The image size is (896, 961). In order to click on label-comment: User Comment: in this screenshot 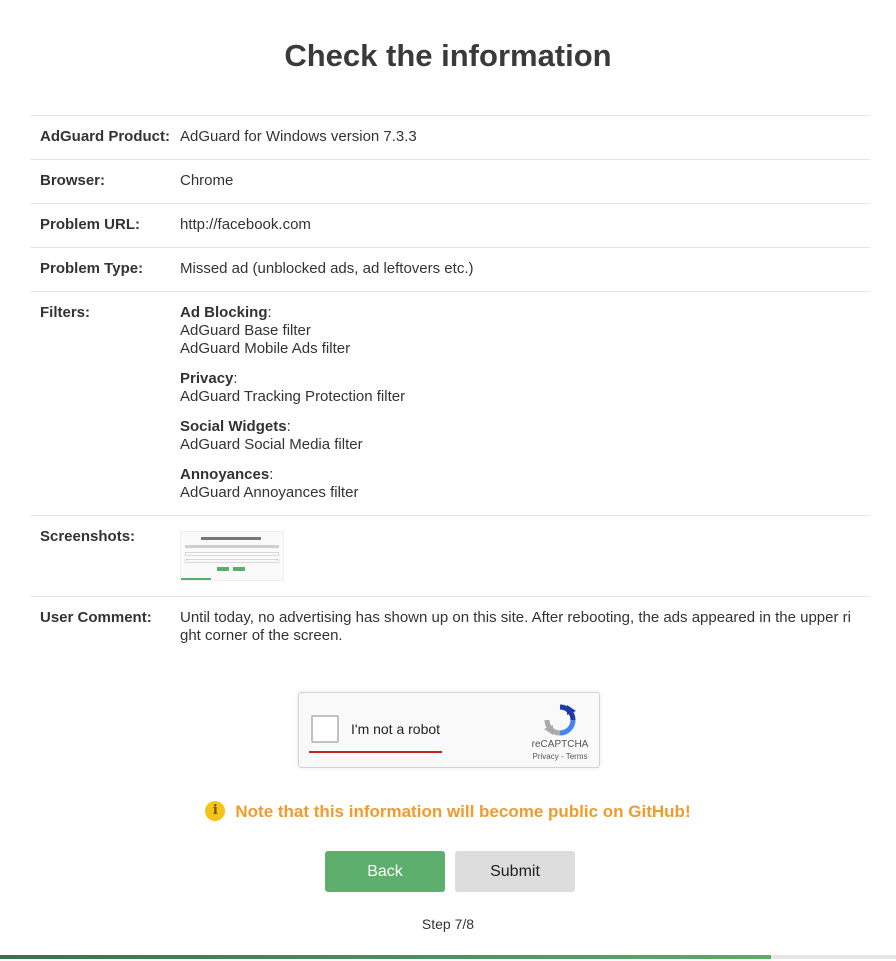, I will do `click(96, 617)`.